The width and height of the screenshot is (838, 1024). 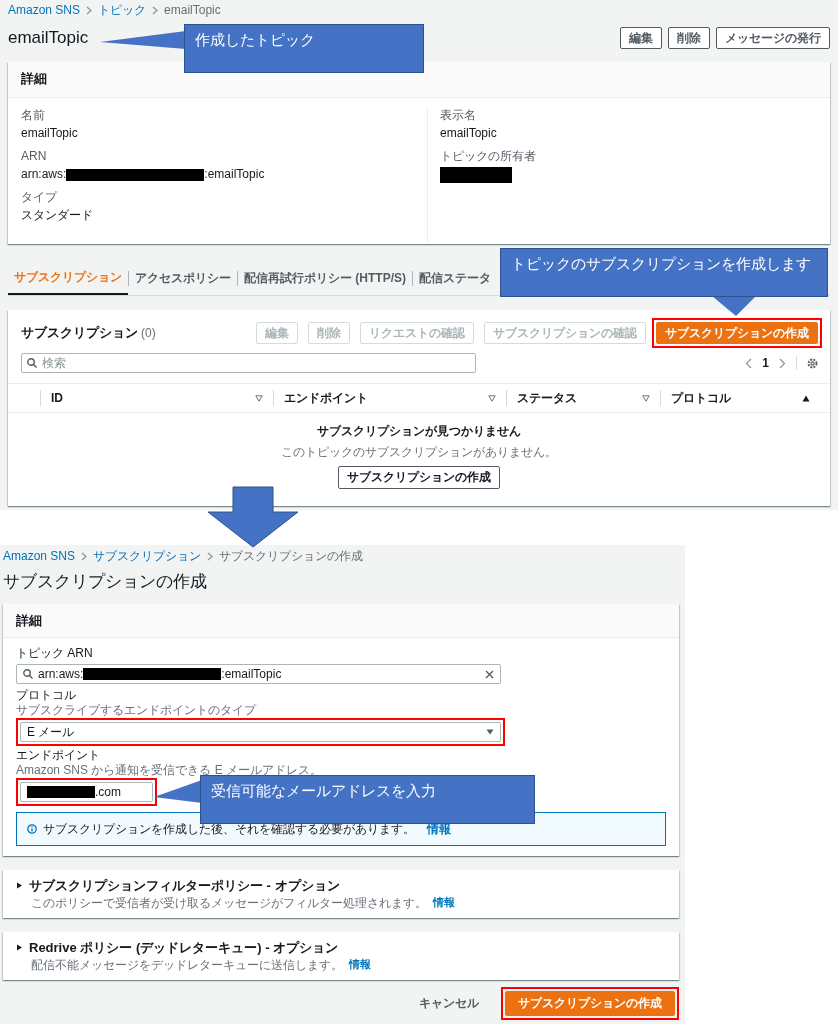 I want to click on protocol-select: E メール, so click(x=260, y=732).